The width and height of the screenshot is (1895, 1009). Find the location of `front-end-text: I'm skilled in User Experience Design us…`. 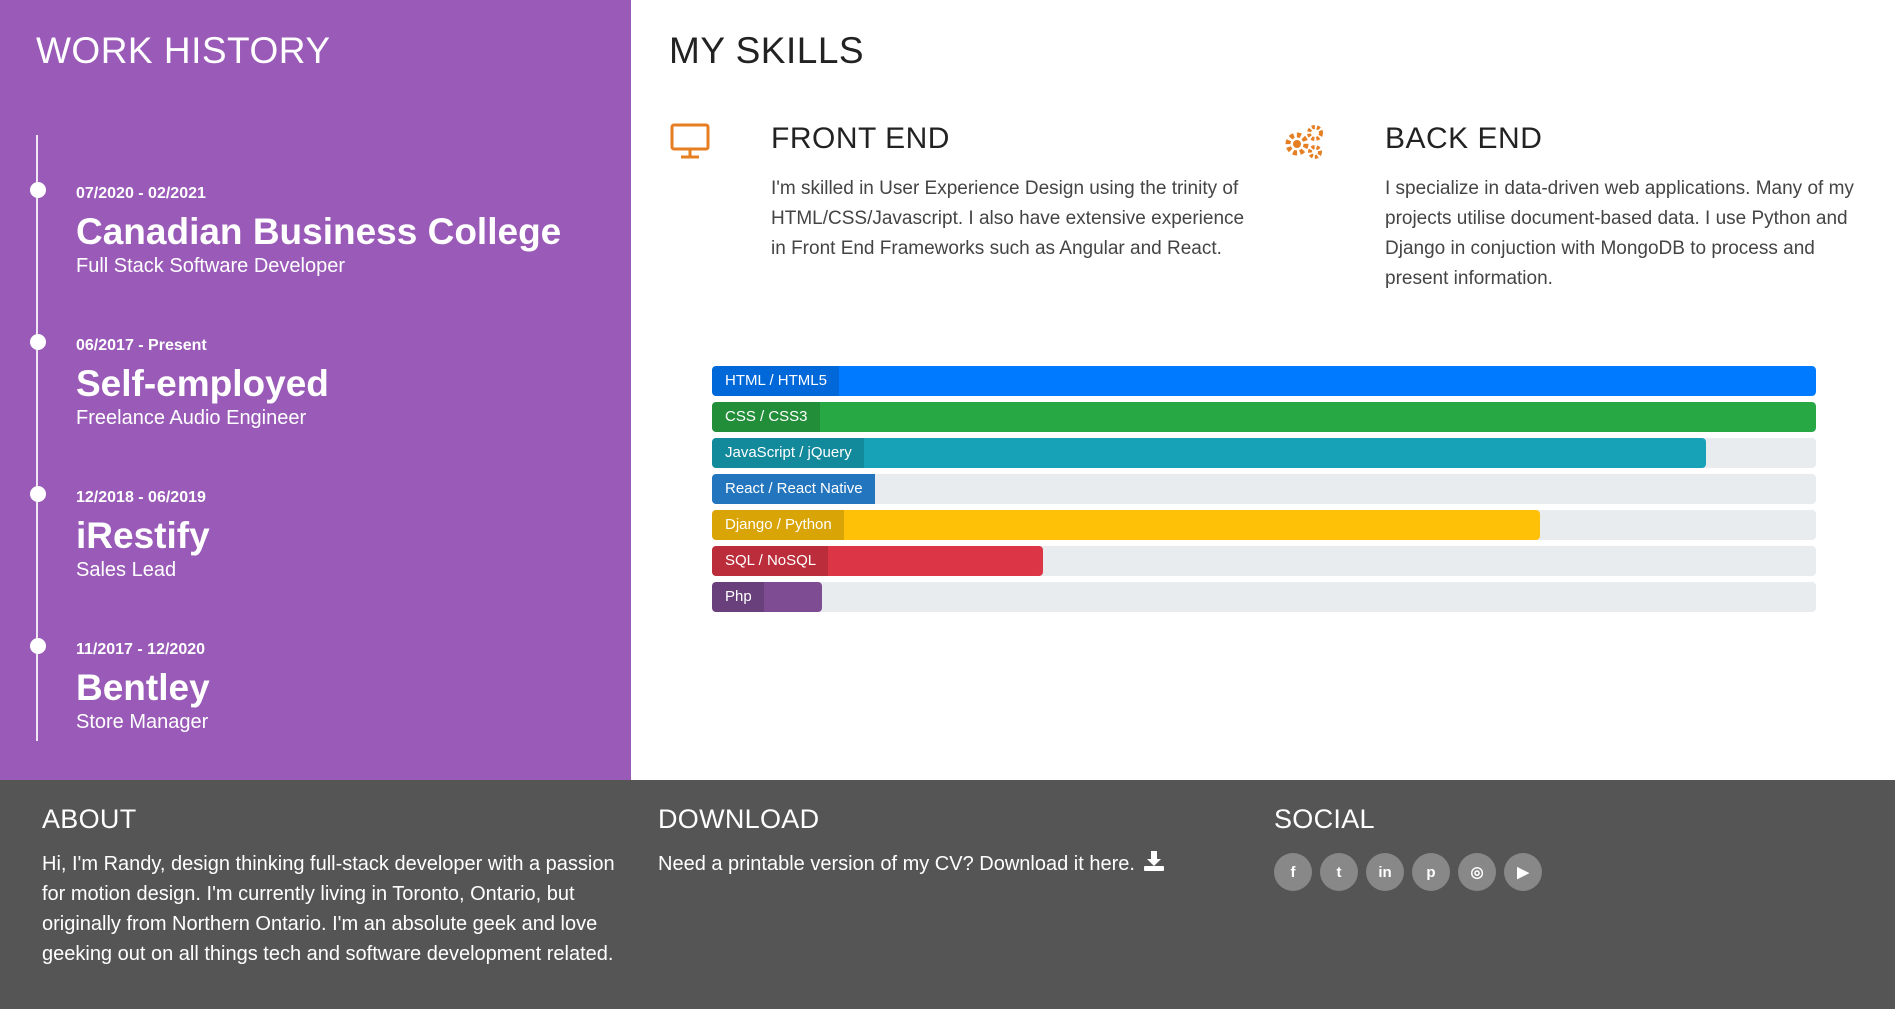

front-end-text: I'm skilled in User Experience Design us… is located at coordinates (1008, 218).